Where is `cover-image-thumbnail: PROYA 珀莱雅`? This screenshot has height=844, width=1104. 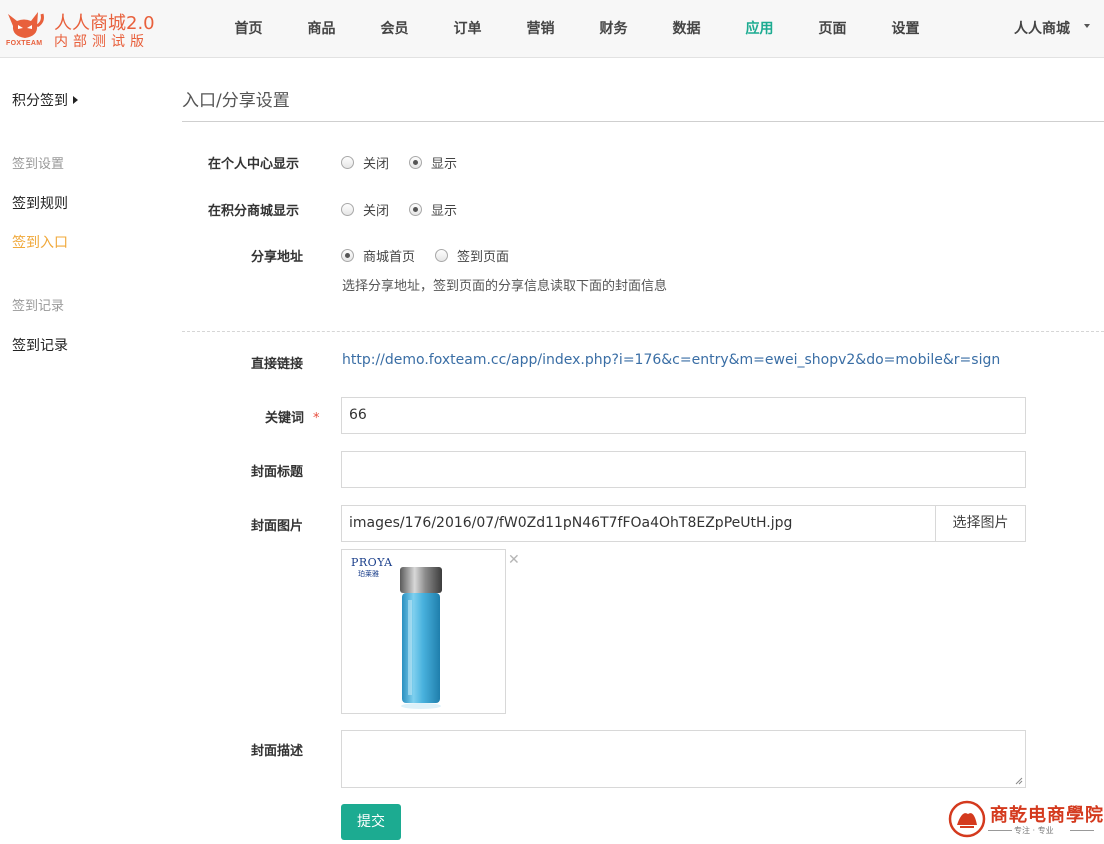
cover-image-thumbnail: PROYA 珀莱雅 is located at coordinates (423, 631).